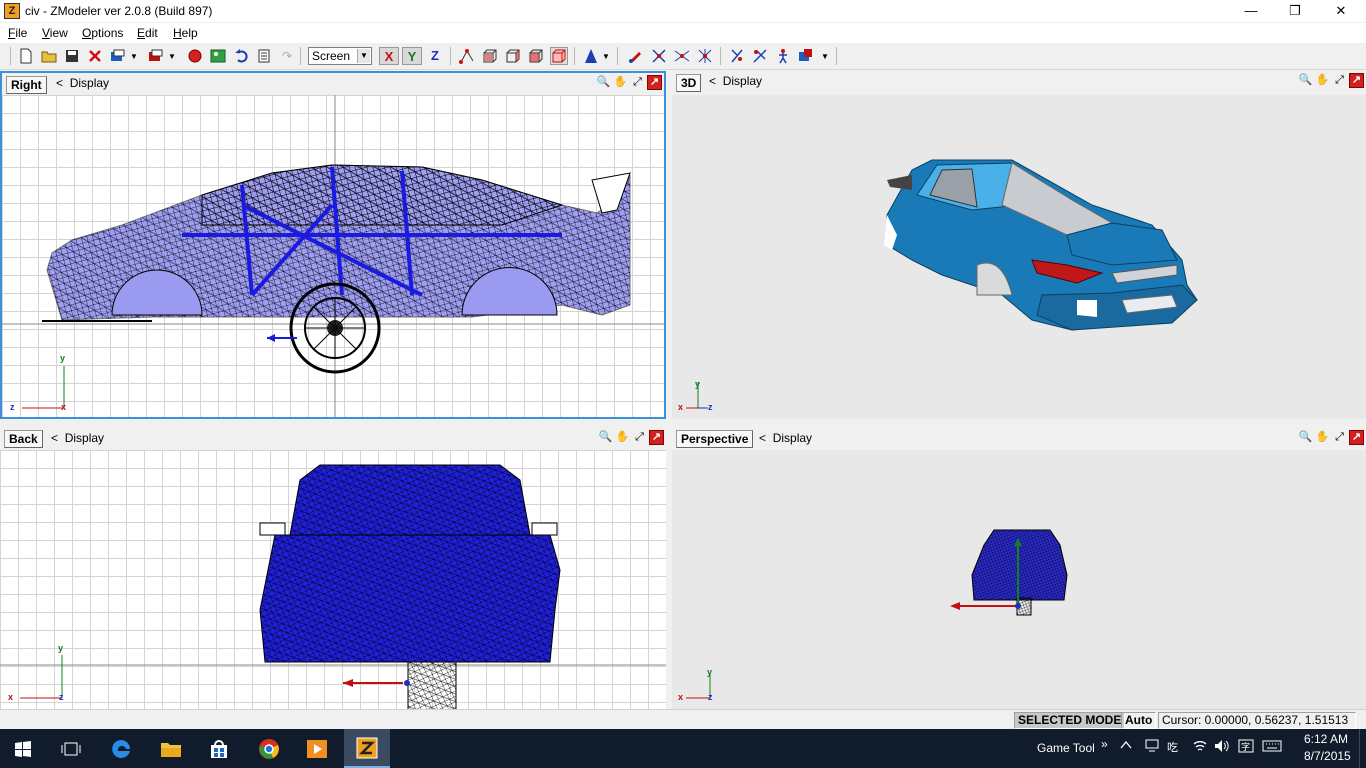 This screenshot has width=1366, height=768. I want to click on bone-icon, so click(760, 56).